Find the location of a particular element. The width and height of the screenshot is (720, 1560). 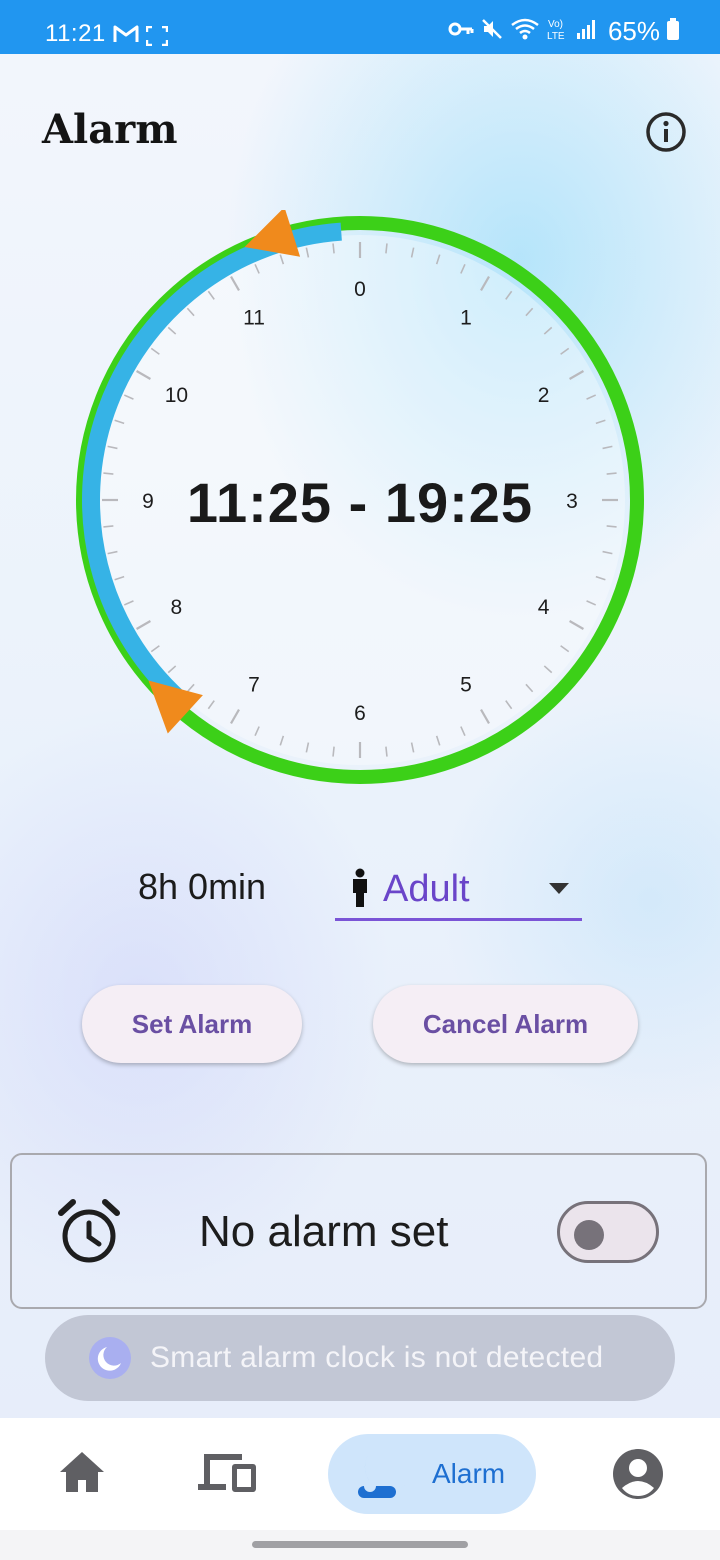

status-icons: Vo) LTE 65% is located at coordinates (564, 31).